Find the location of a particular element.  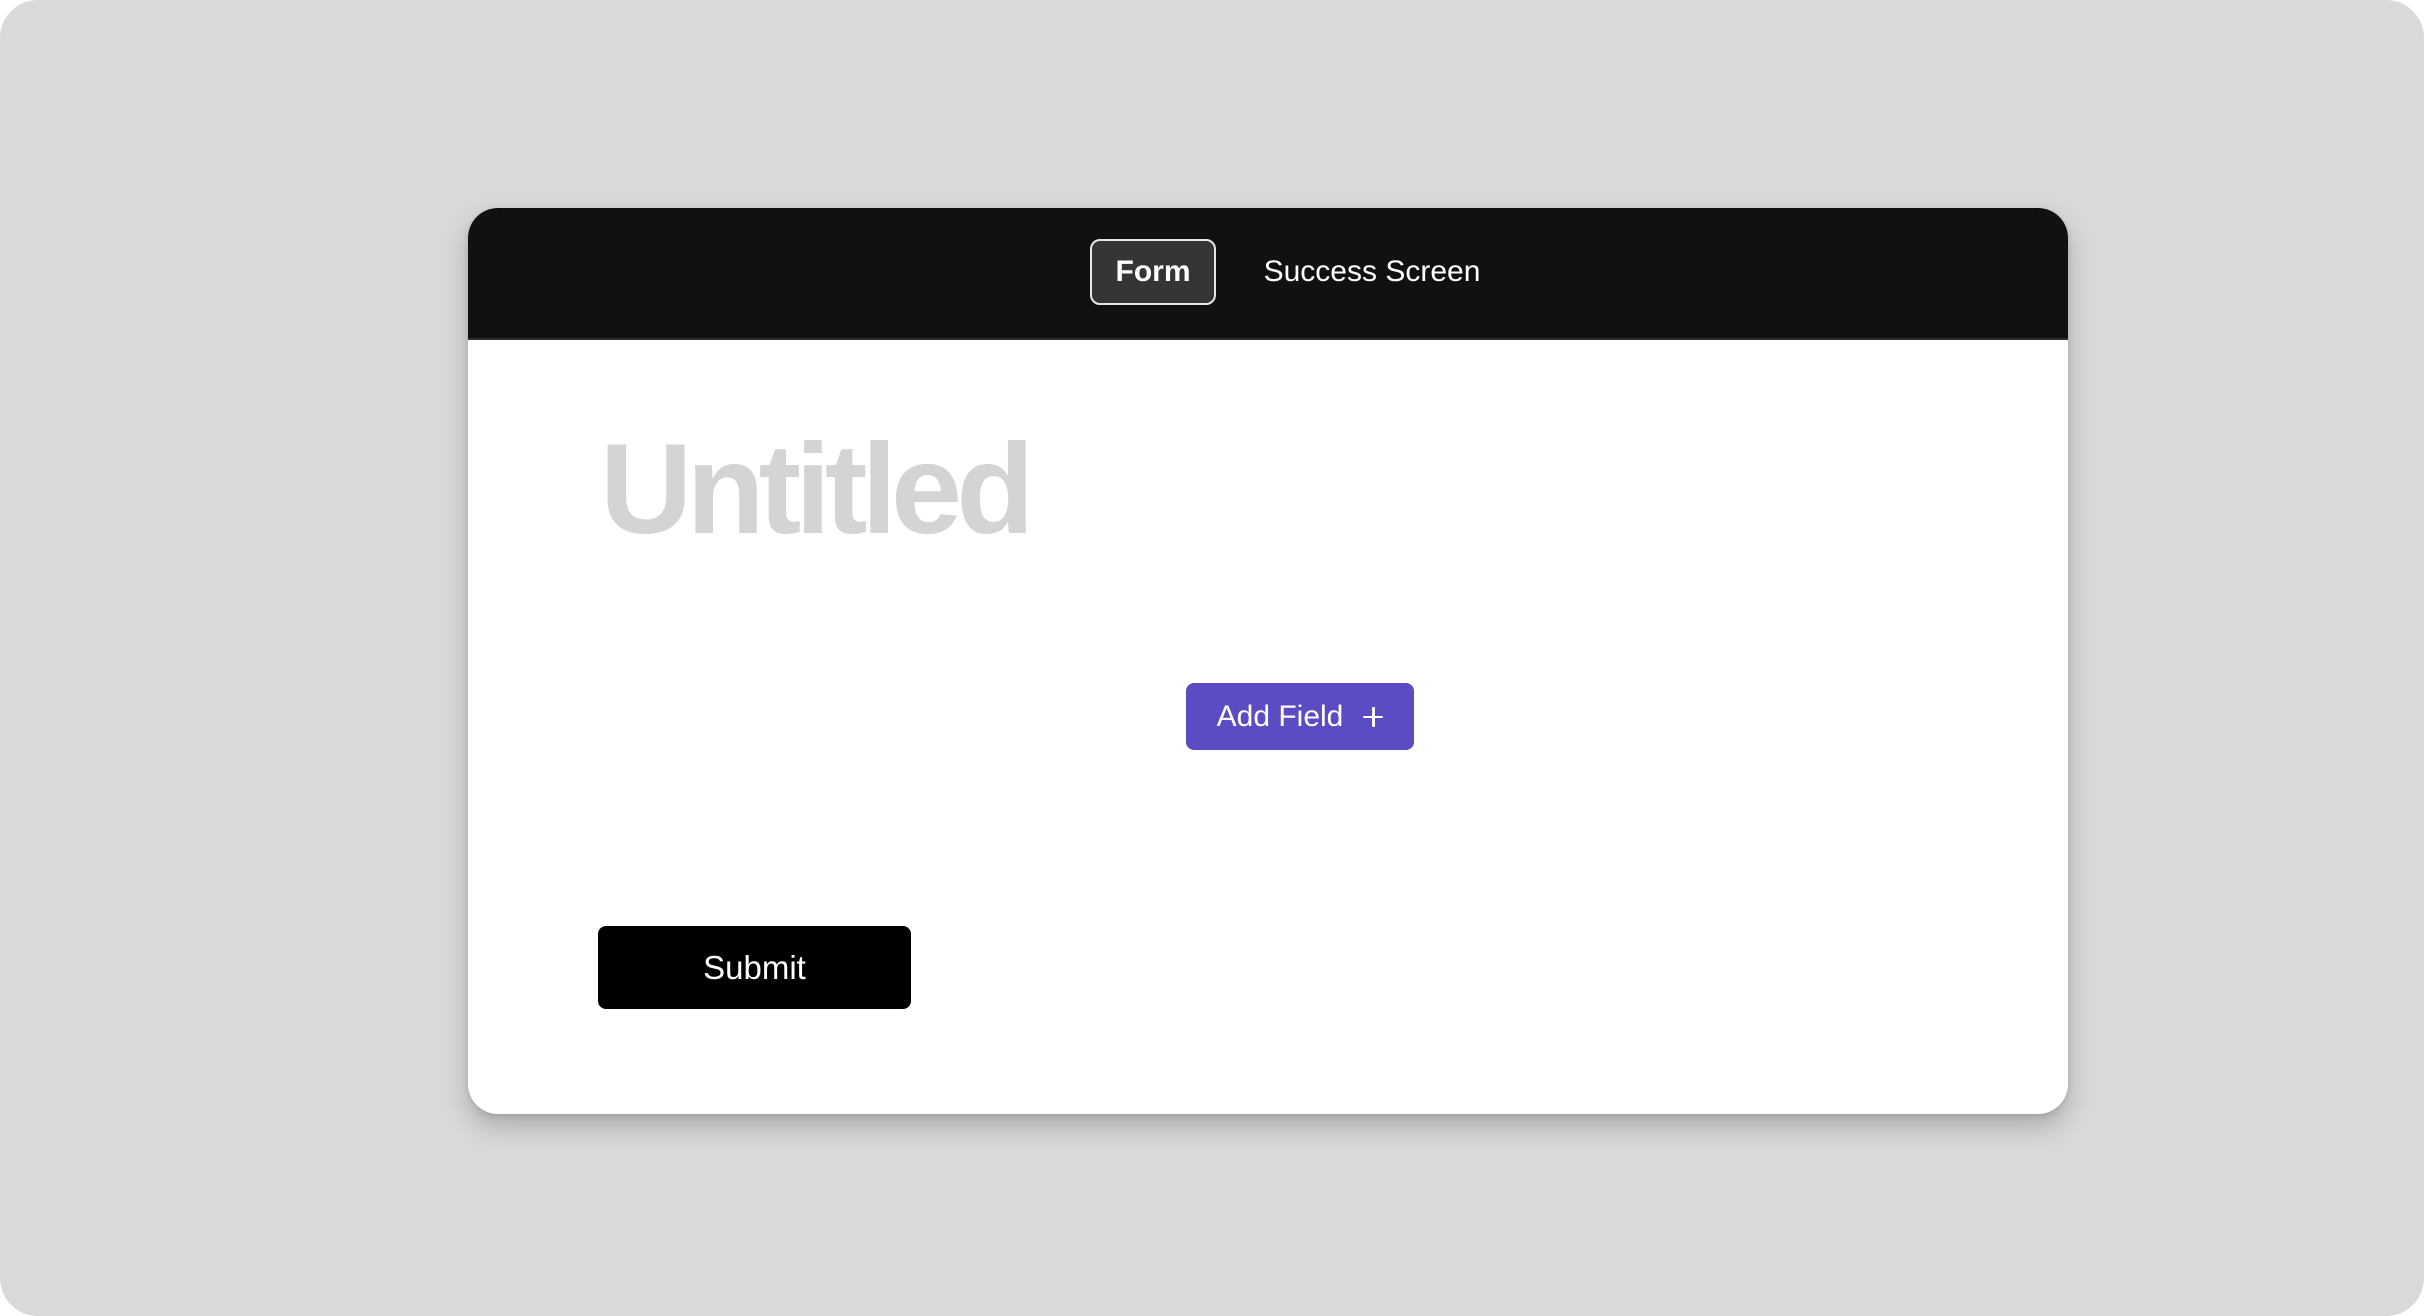

tab-form: Form is located at coordinates (1153, 272).